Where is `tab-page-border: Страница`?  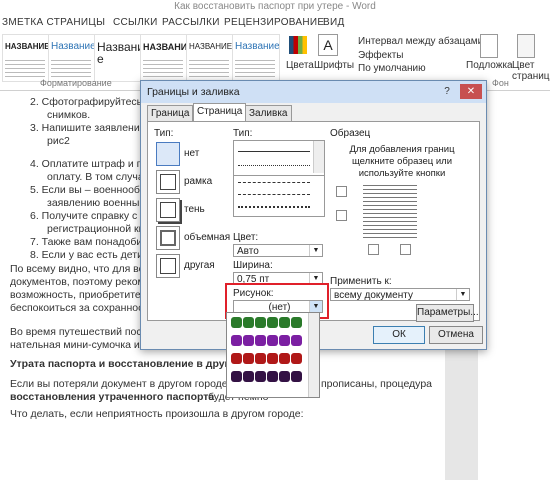 tab-page-border: Страница is located at coordinates (220, 112).